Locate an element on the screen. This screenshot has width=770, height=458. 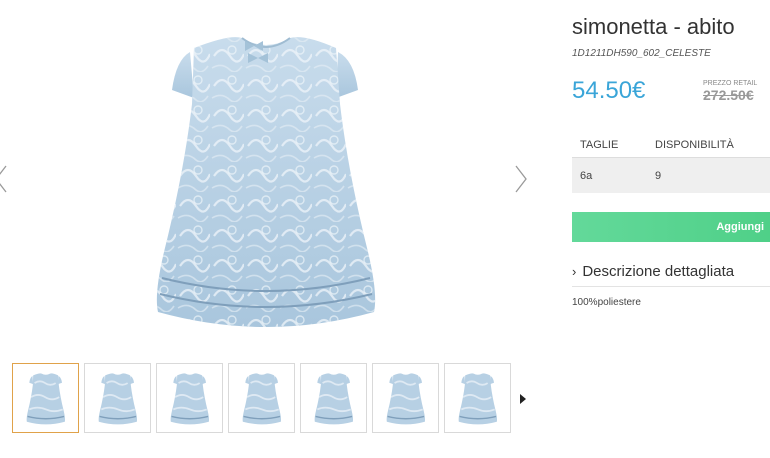
retail-price-label: PREZZO RETAIL is located at coordinates (730, 83).